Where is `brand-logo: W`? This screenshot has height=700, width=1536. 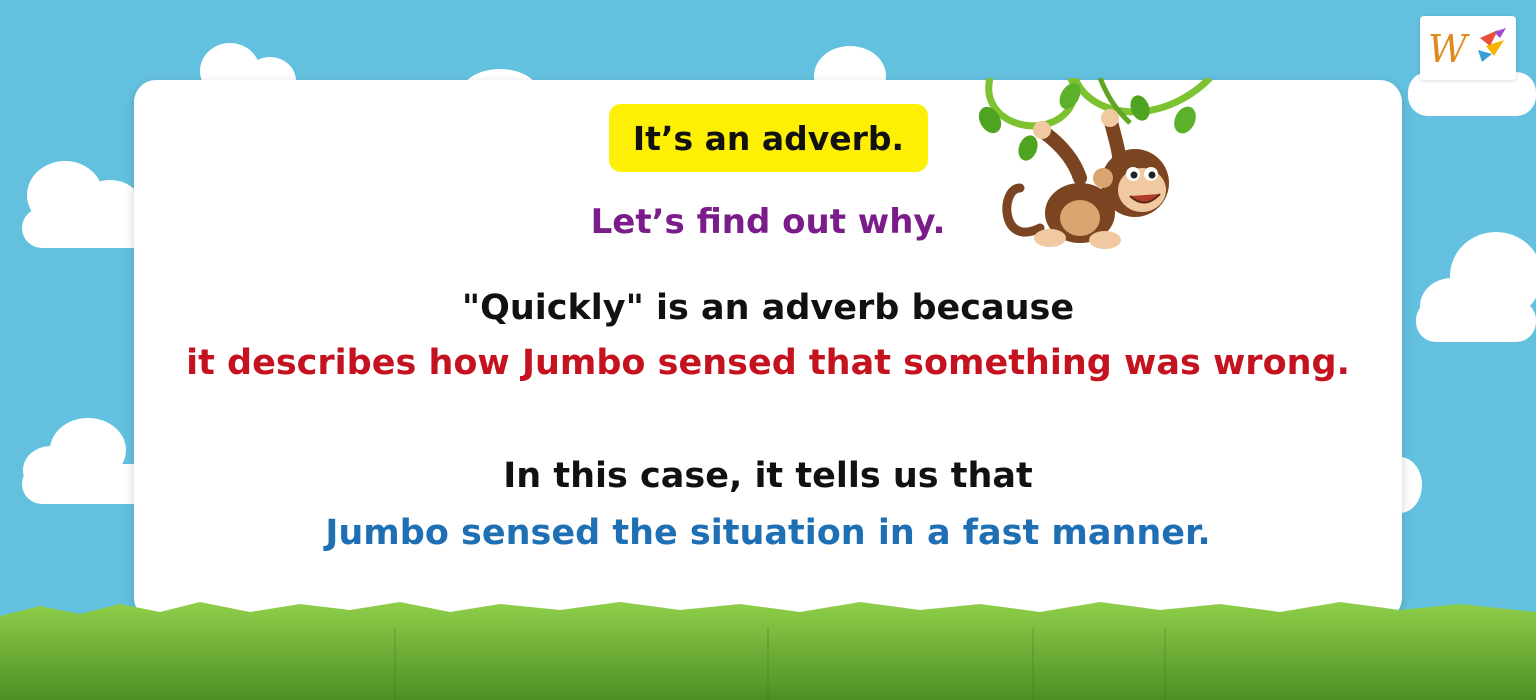
brand-logo: W is located at coordinates (1468, 48).